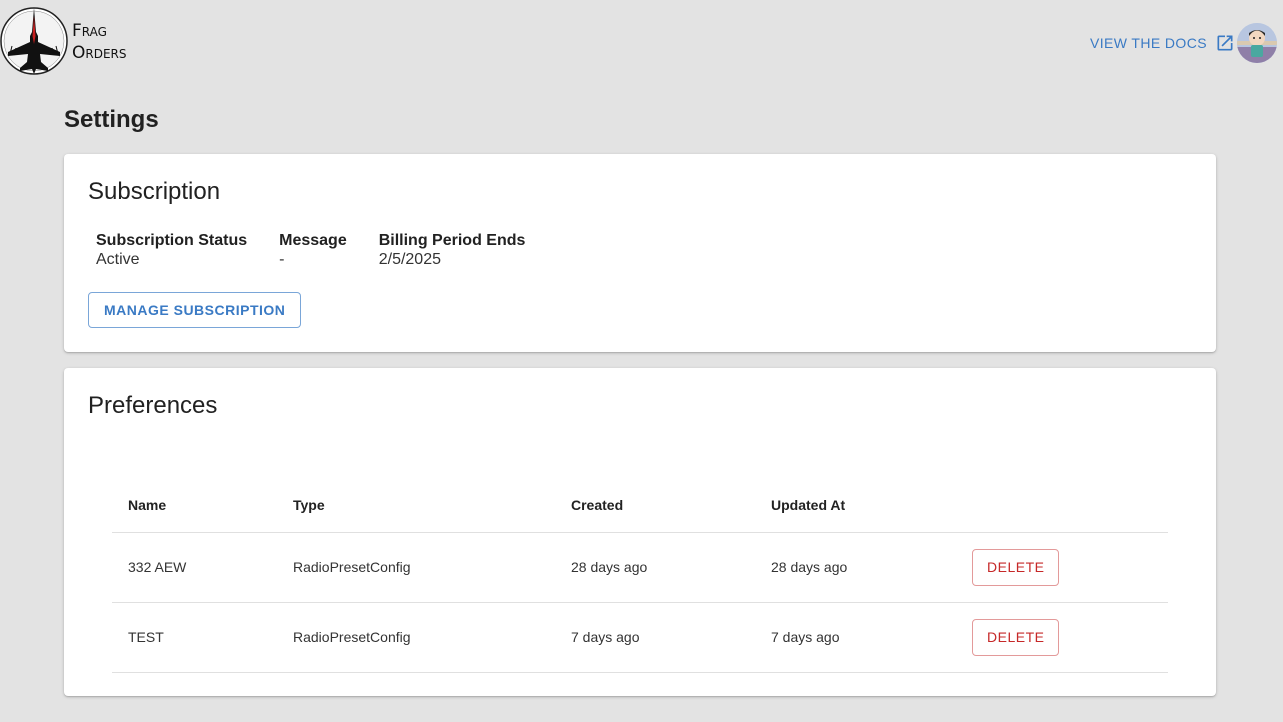 The height and width of the screenshot is (722, 1283). I want to click on cell-created: 7 days ago, so click(655, 637).